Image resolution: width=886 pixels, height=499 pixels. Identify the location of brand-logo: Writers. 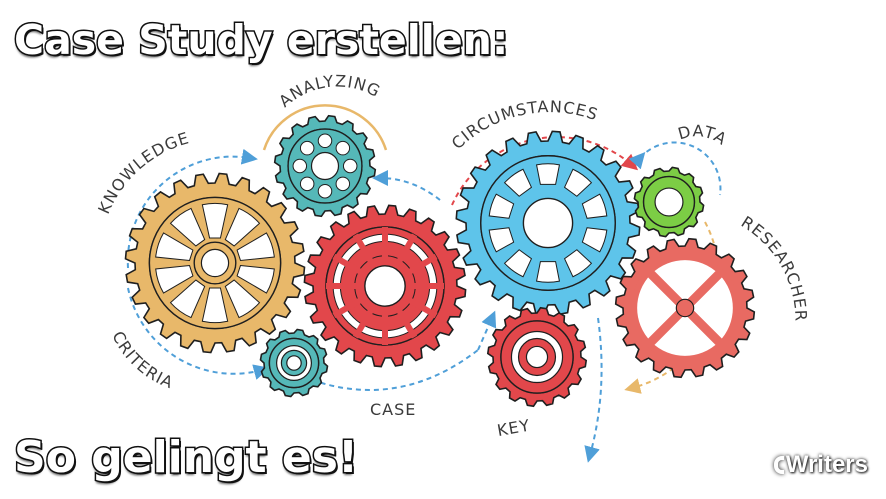
(820, 465).